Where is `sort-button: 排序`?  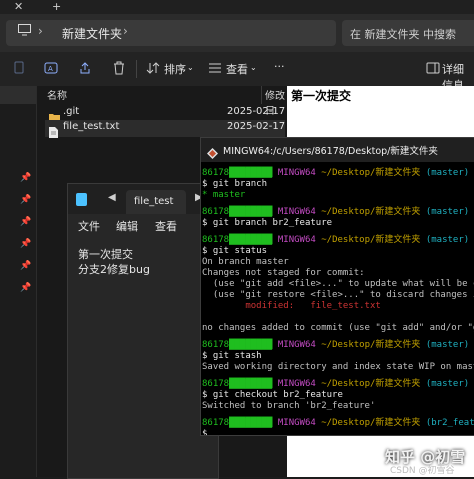 sort-button: 排序 is located at coordinates (175, 69).